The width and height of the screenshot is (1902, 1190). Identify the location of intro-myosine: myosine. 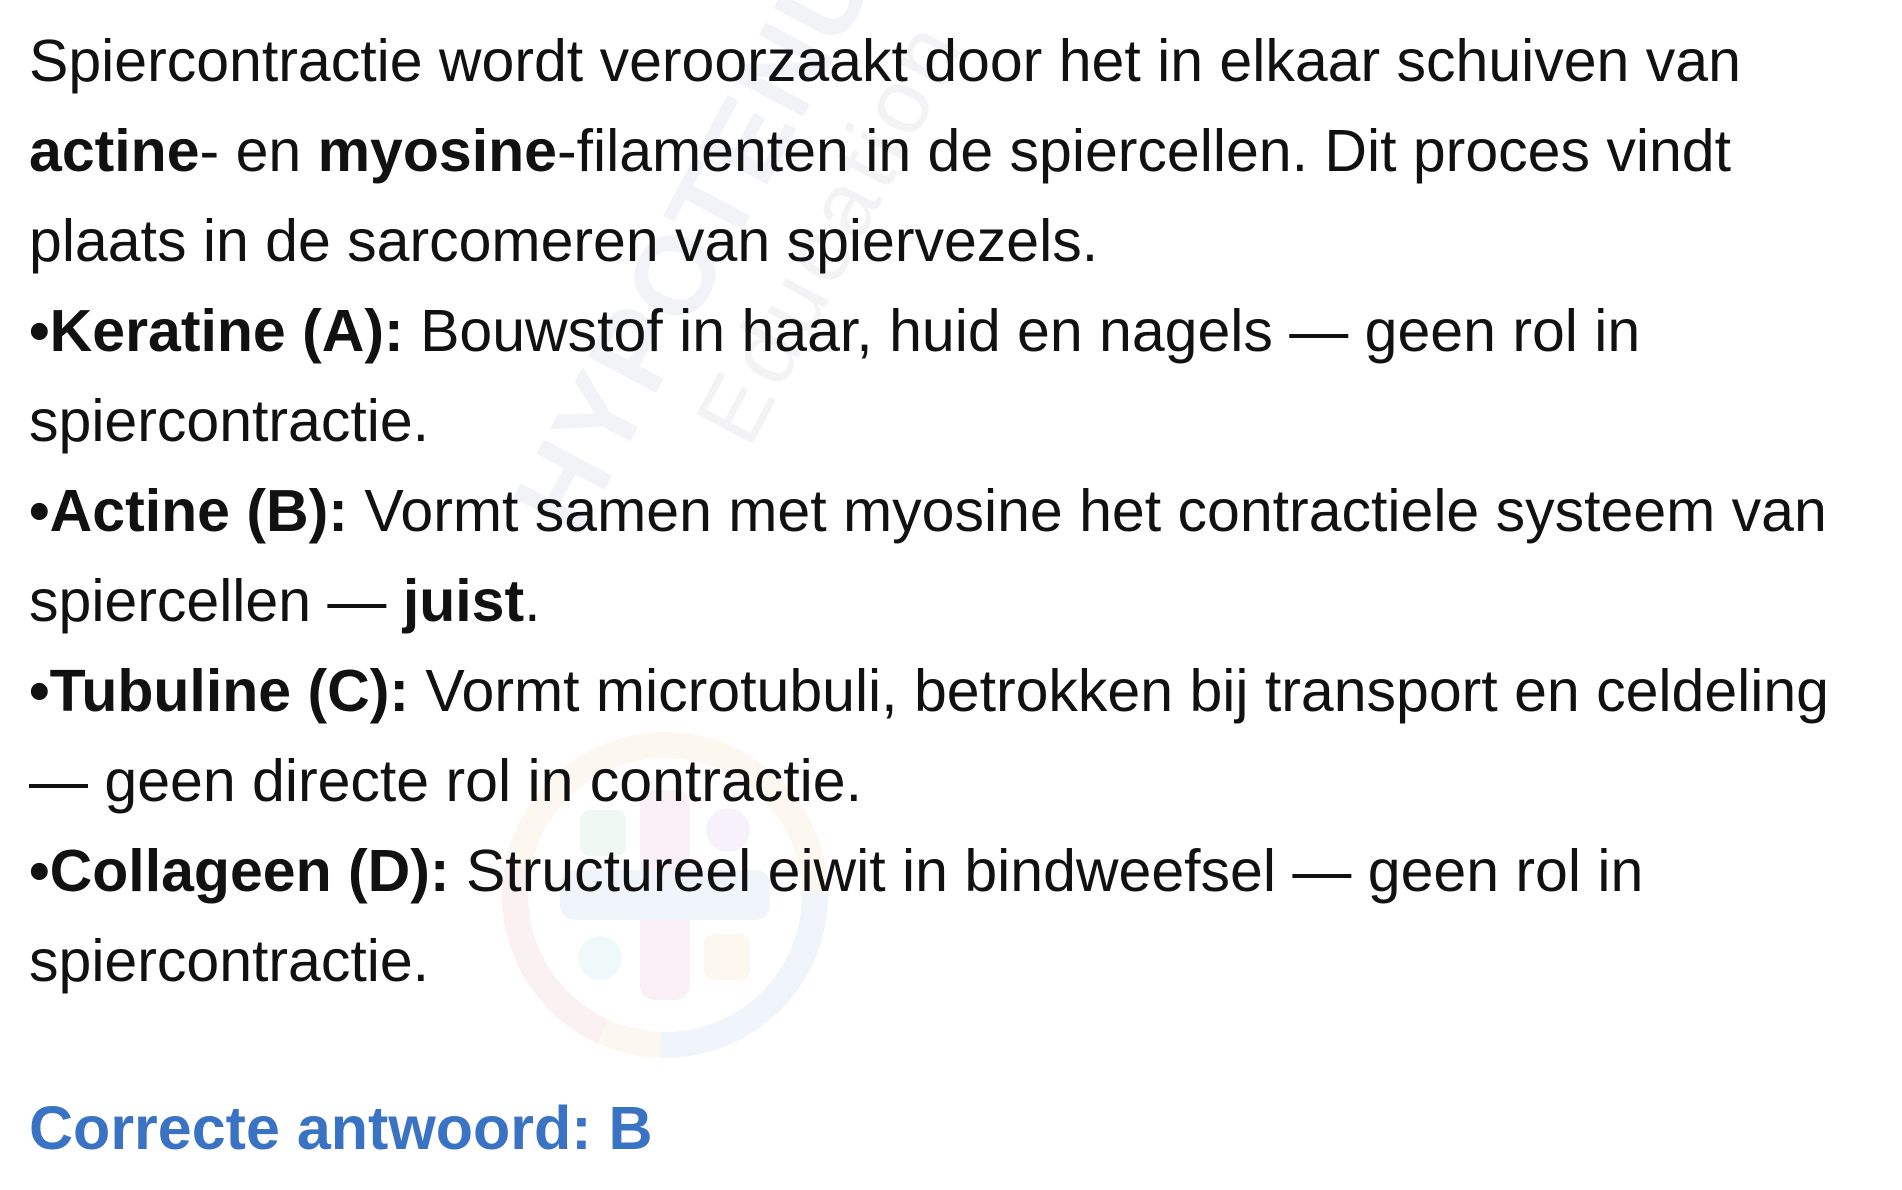
(437, 151).